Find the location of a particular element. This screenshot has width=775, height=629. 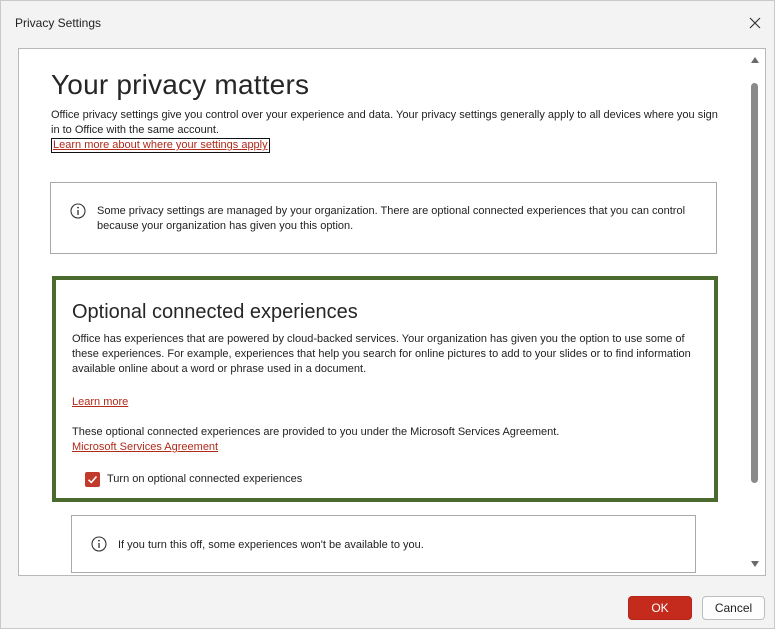

learn-more-link: Learn more is located at coordinates (100, 402).